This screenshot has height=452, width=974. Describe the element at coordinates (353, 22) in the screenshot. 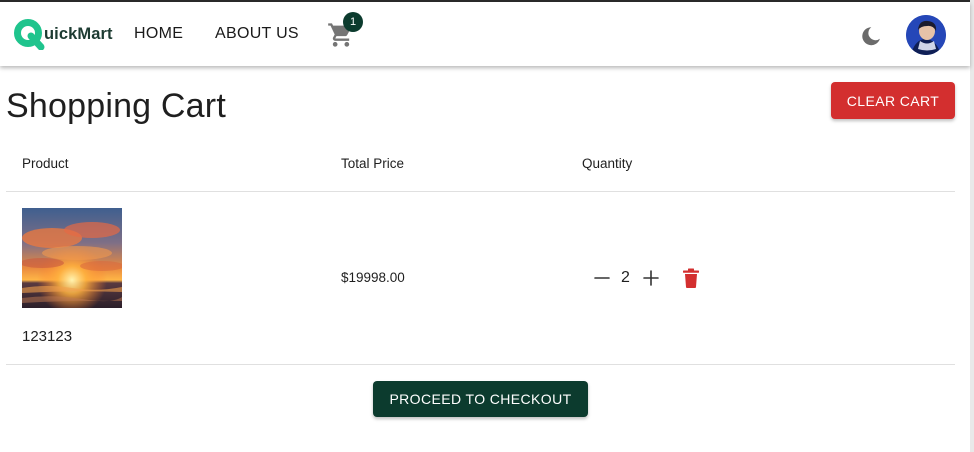

I see `cart-count-badge: 1` at that location.